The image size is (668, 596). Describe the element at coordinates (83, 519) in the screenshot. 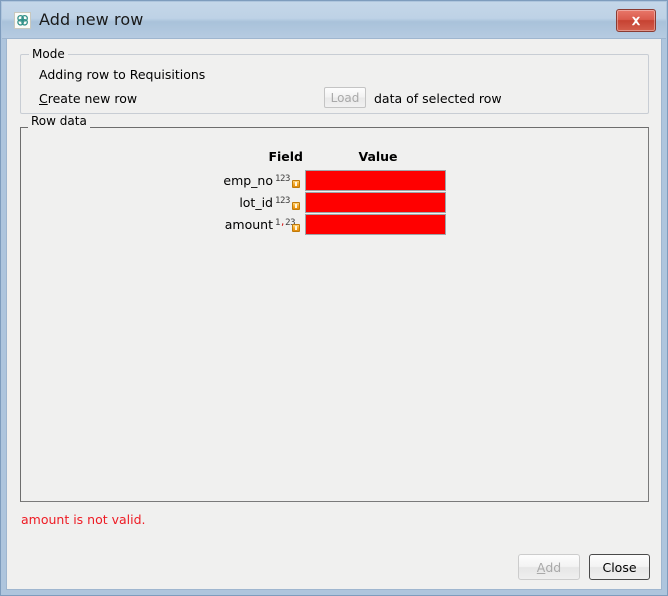

I see `validation-error-message: amount is not valid.` at that location.